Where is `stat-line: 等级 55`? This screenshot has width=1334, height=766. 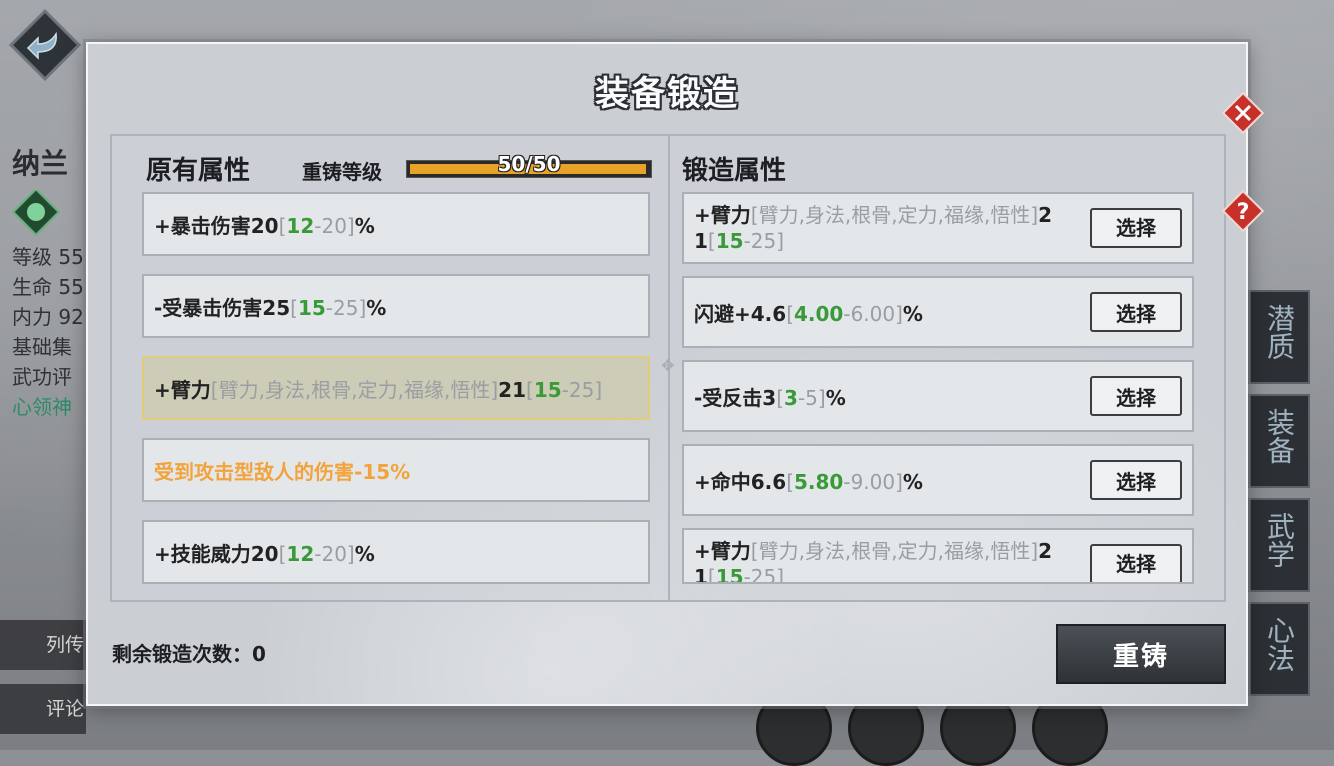
stat-line: 等级 55 is located at coordinates (48, 257).